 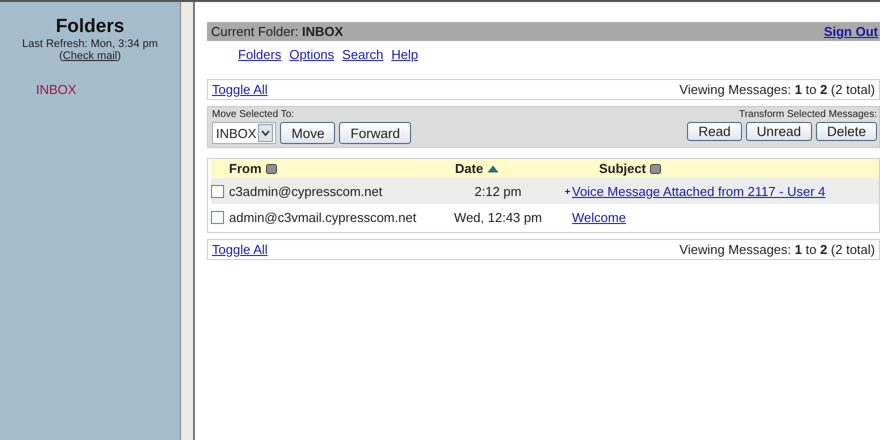 I want to click on subject-link: Welcome, so click(x=599, y=217).